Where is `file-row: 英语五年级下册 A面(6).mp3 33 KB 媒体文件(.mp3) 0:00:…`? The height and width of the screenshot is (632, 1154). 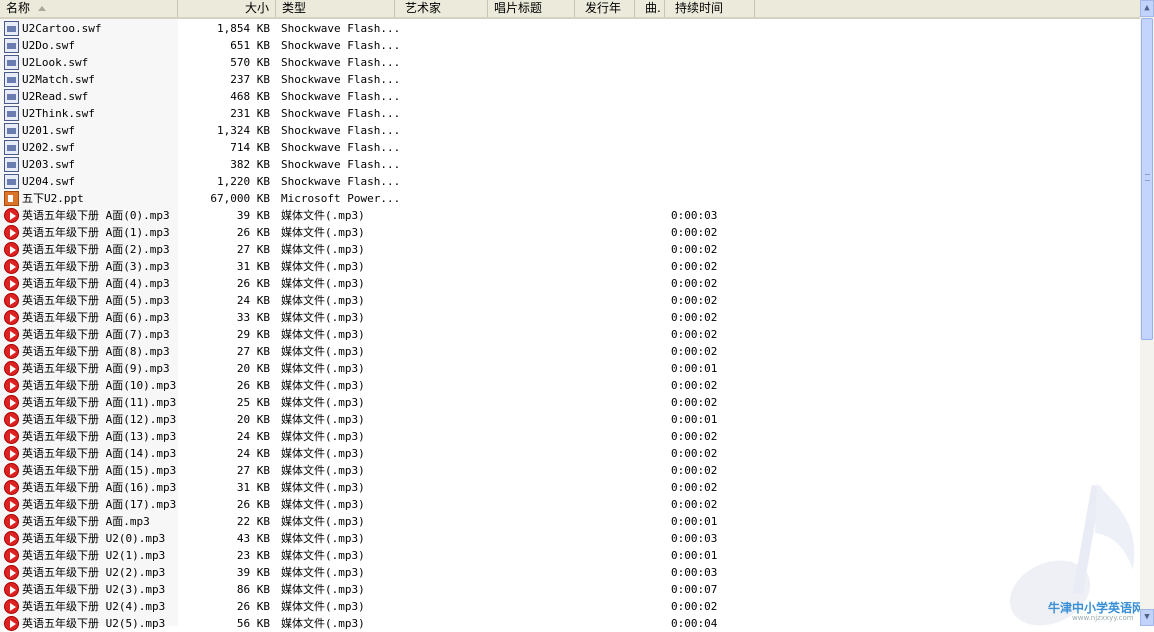
file-row: 英语五年级下册 A面(6).mp3 33 KB 媒体文件(.mp3) 0:00:… is located at coordinates (570, 317).